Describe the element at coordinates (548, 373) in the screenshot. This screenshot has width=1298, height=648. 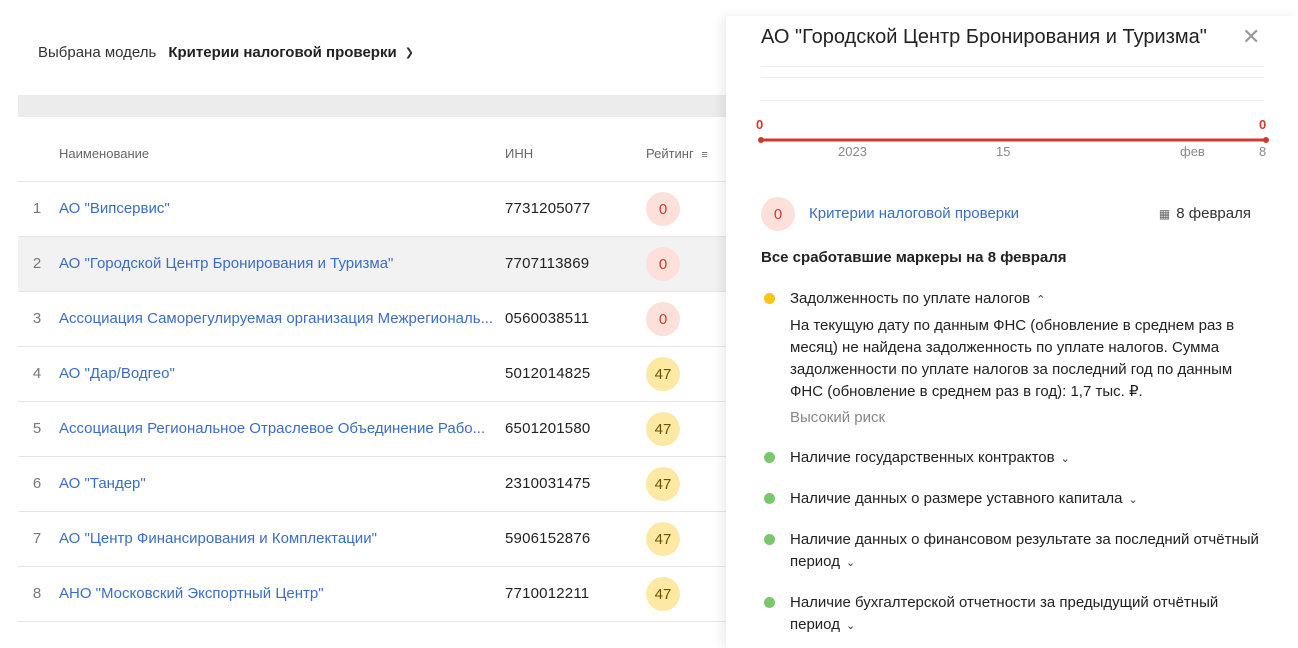
I see `inn-value: 5012014825` at that location.